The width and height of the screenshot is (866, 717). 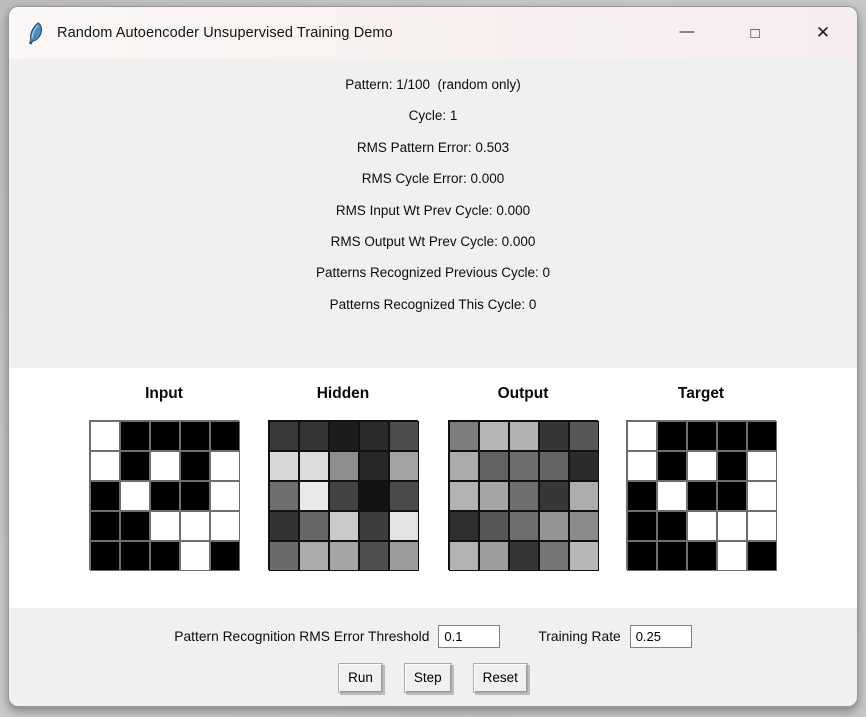 What do you see at coordinates (433, 179) in the screenshot?
I see `status-rms-cycle-error: RMS Cycle Error: 0.000` at bounding box center [433, 179].